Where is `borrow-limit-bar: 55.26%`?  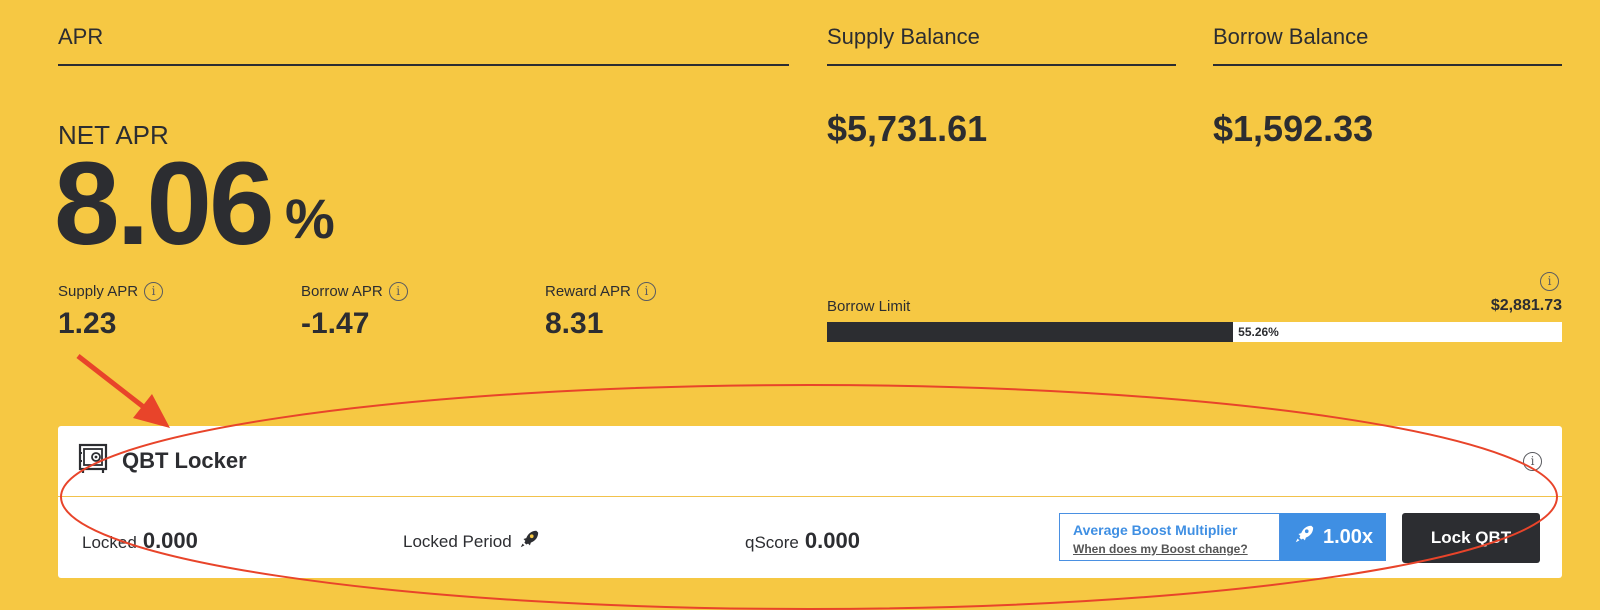
borrow-limit-bar: 55.26% is located at coordinates (1194, 332).